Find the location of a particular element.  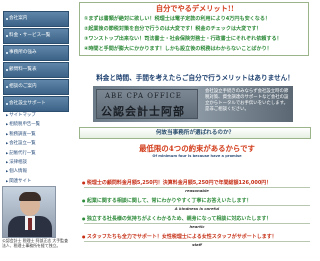

reason-heading-tab: 何故当事務所が選ばれるのか？ is located at coordinates (195, 133).